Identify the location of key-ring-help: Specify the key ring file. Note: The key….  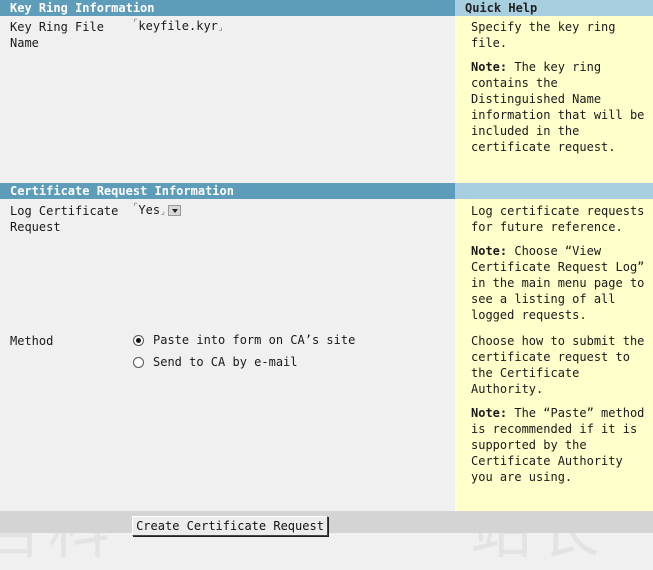
(558, 91).